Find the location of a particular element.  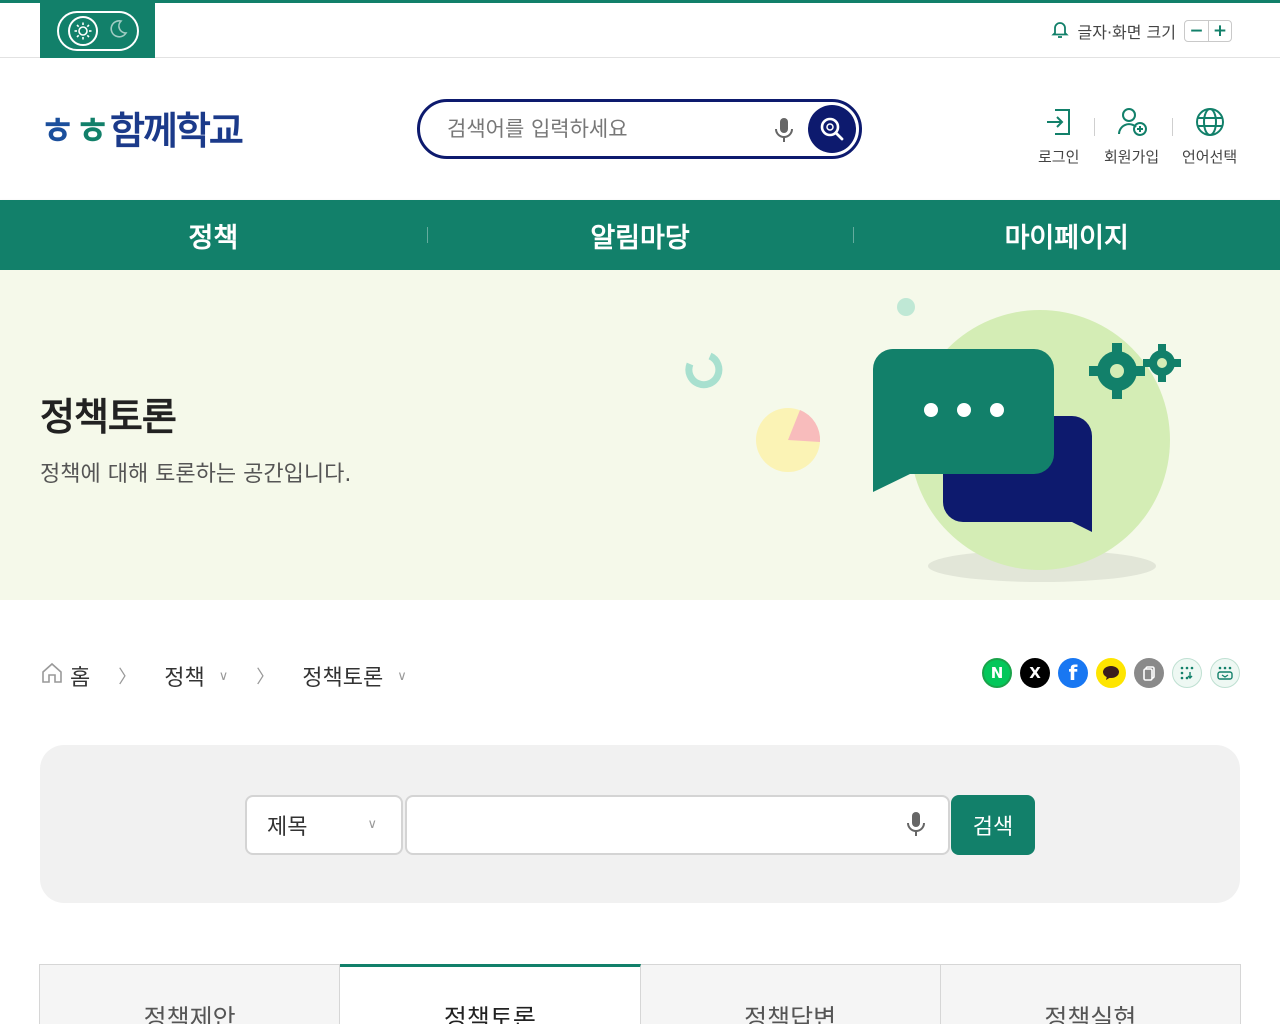

nav-item-mypage: 마이페이지 is located at coordinates (1066, 235).